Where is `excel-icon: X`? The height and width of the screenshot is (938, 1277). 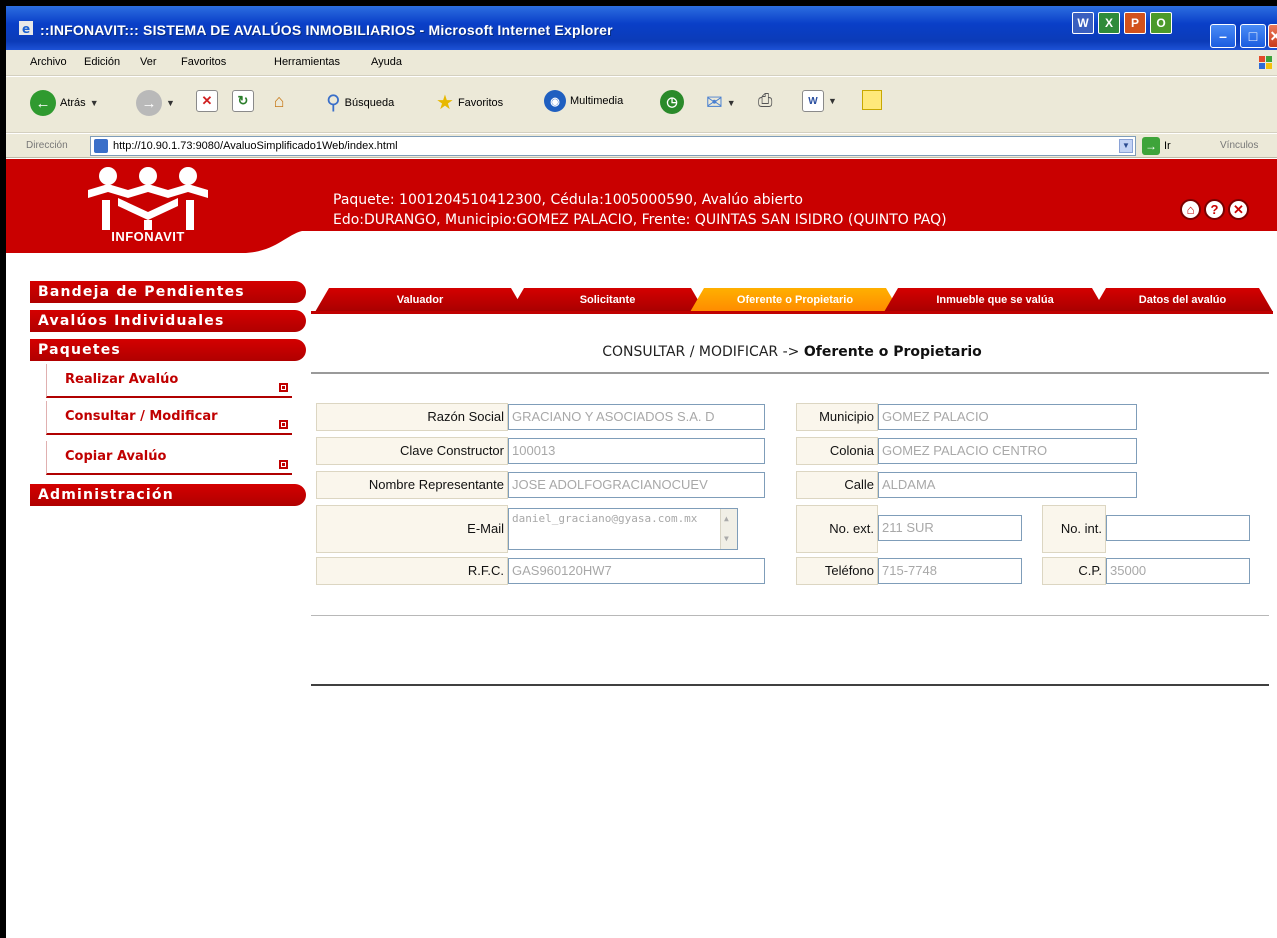 excel-icon: X is located at coordinates (1109, 23).